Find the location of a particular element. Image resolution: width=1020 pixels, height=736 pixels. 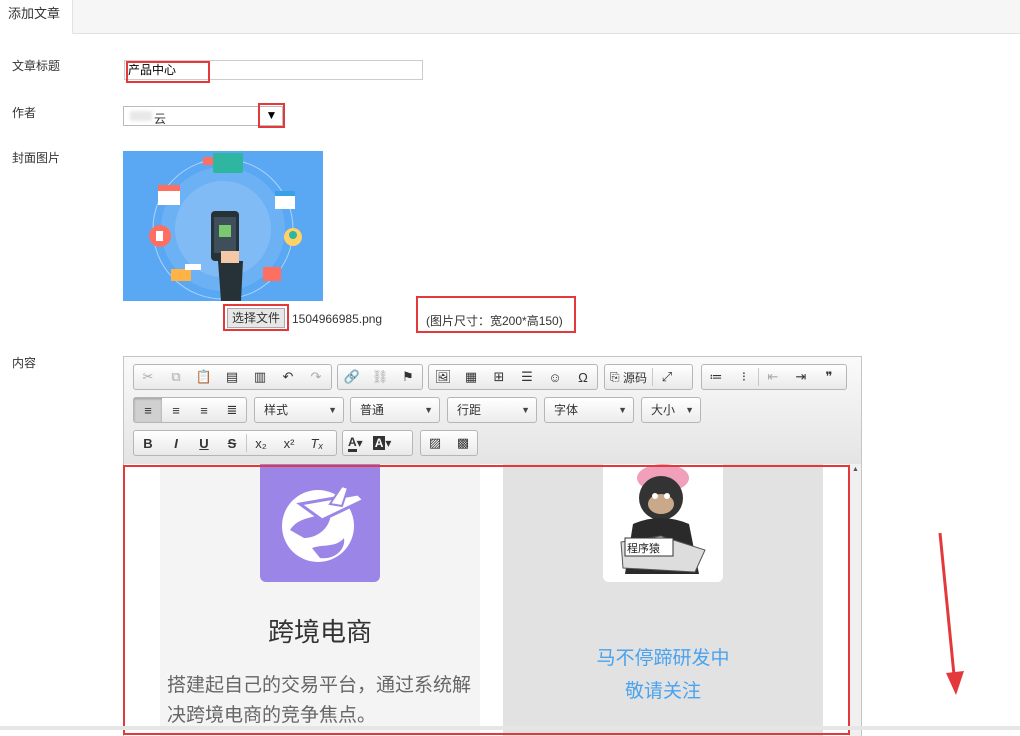

italic-button: I is located at coordinates (176, 443).